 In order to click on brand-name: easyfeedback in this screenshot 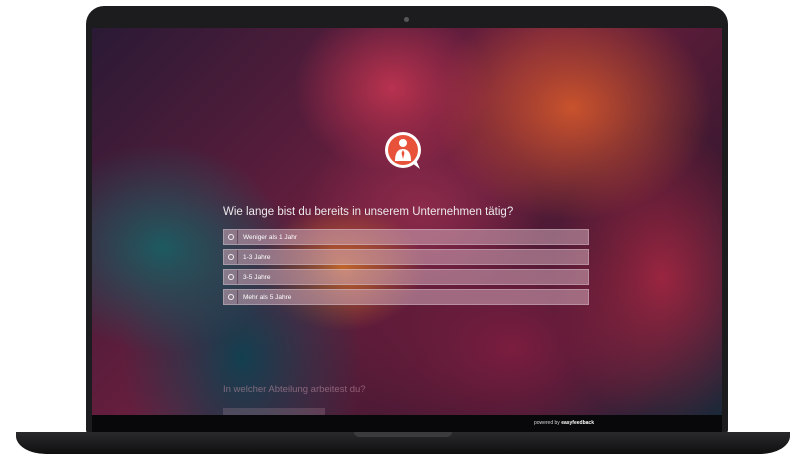, I will do `click(577, 423)`.